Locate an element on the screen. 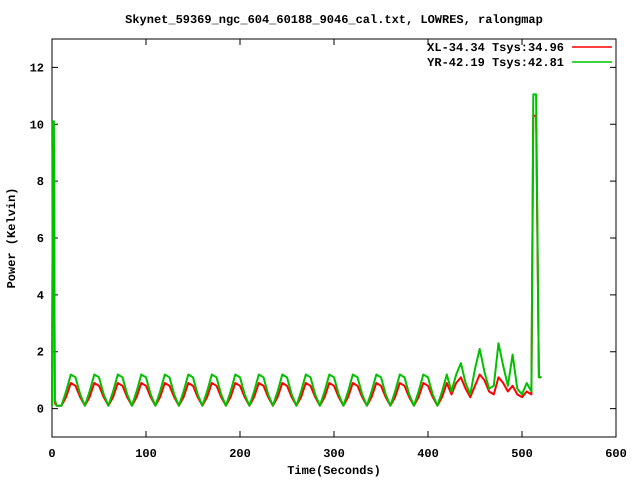 Image resolution: width=640 pixels, height=480 pixels. y-tick-label: 12 is located at coordinates (37, 68).